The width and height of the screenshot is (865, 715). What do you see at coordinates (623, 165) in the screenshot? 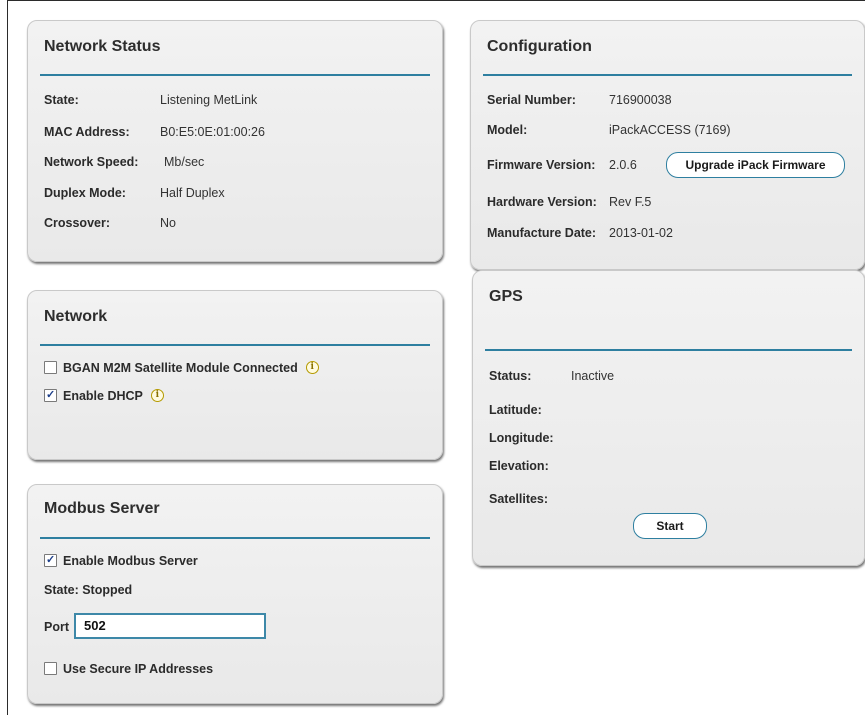
I see `firmware-version-value: 2.0.6` at bounding box center [623, 165].